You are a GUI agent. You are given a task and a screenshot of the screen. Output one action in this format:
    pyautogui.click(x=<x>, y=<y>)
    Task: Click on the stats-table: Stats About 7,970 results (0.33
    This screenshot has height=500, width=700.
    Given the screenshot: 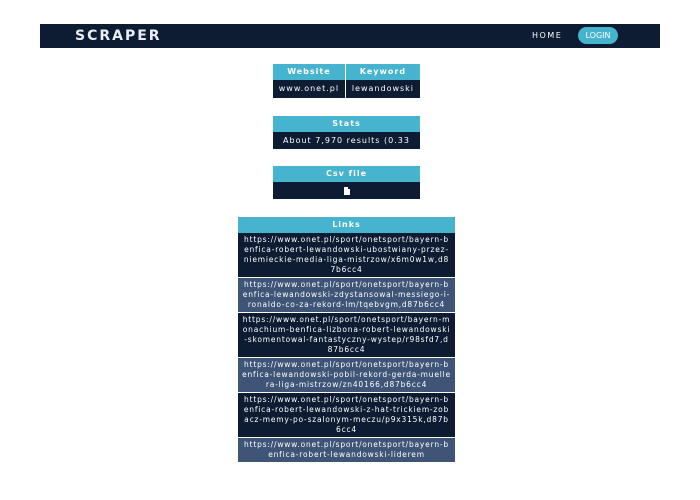 What is the action you would take?
    pyautogui.click(x=346, y=132)
    